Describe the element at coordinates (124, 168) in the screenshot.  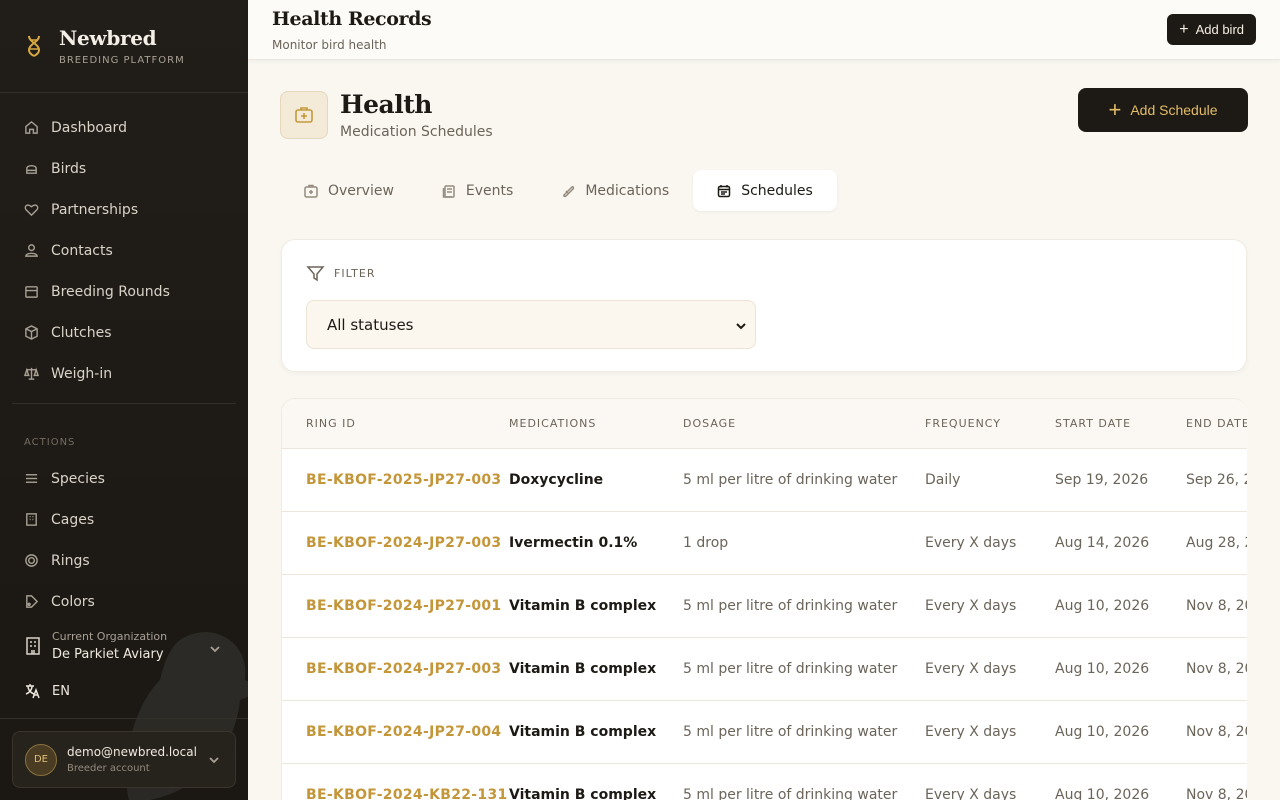
I see `sidebar-item-birds: Birds` at that location.